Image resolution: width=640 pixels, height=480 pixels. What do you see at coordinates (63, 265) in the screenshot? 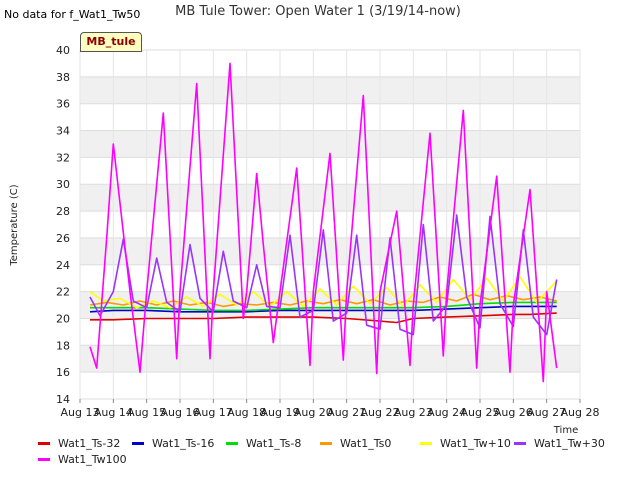
I see `y-tick-label: 24` at bounding box center [63, 265].